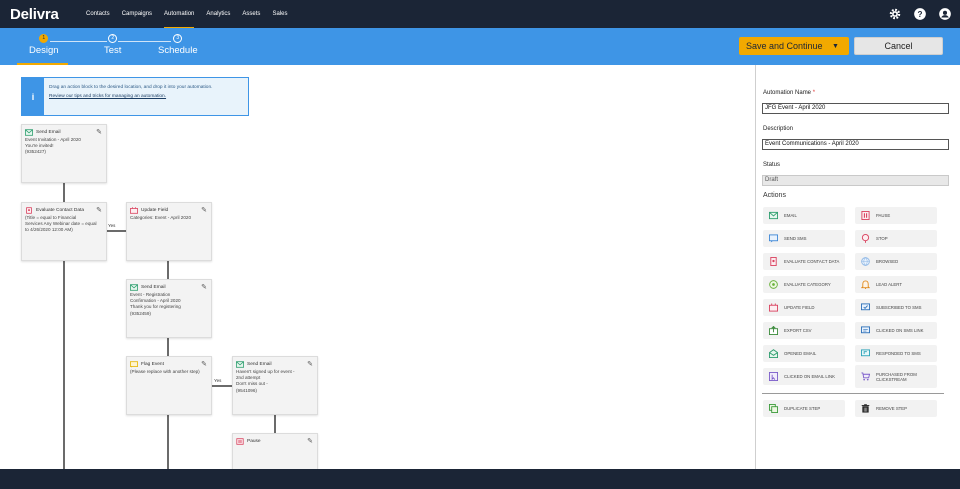 This screenshot has height=489, width=960. Describe the element at coordinates (894, 13) in the screenshot. I see `gear-icon` at that location.